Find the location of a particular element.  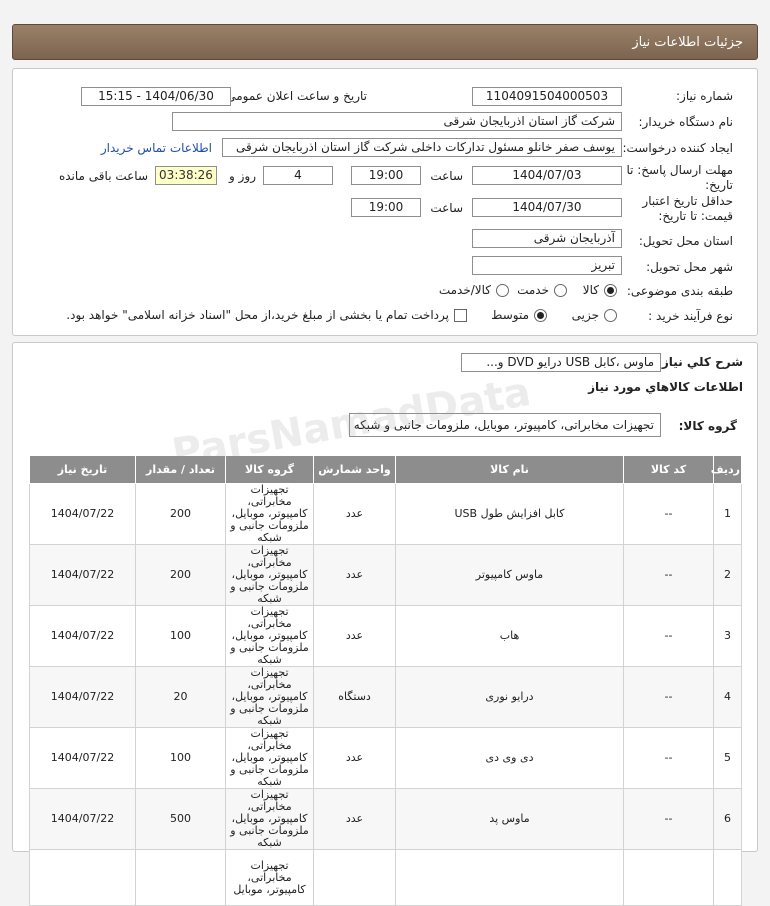

cell-code is located at coordinates (668, 877).